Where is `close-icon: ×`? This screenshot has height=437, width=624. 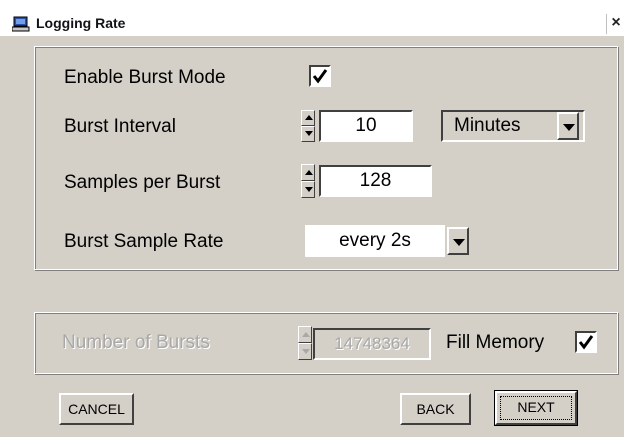 close-icon: × is located at coordinates (615, 24).